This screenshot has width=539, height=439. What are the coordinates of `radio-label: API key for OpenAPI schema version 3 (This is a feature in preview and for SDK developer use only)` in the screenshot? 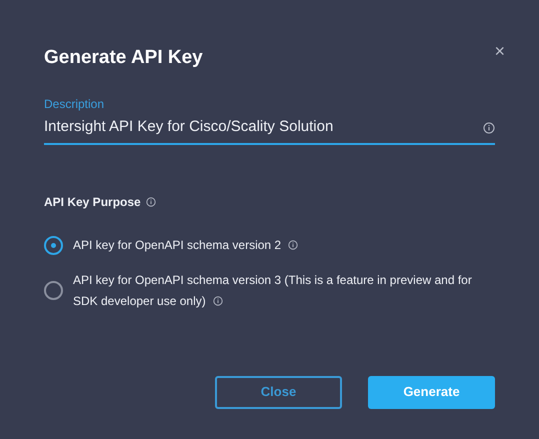 It's located at (273, 291).